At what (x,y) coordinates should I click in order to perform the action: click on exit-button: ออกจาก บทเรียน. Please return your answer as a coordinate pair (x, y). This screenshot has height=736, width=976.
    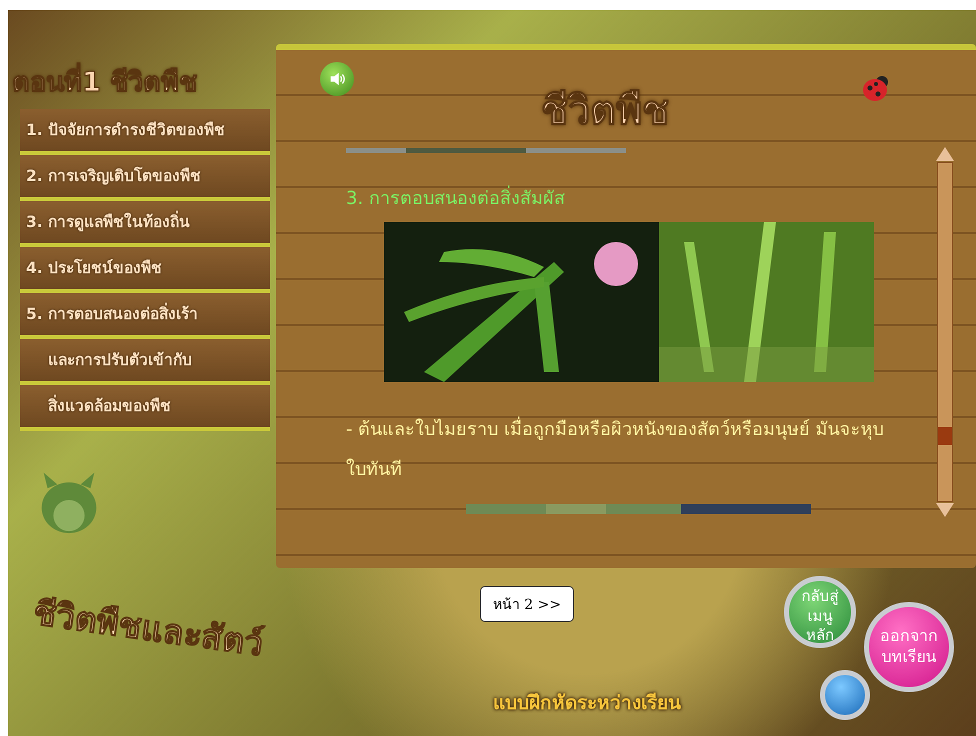
    Looking at the image, I should click on (909, 647).